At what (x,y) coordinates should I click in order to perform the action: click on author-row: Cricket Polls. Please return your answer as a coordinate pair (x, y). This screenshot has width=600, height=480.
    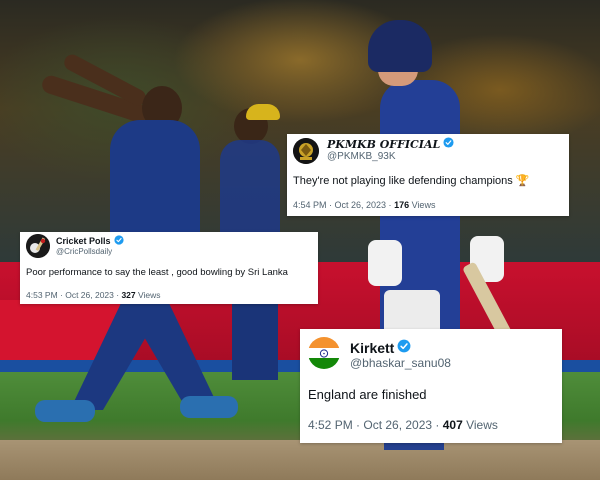
    Looking at the image, I should click on (90, 241).